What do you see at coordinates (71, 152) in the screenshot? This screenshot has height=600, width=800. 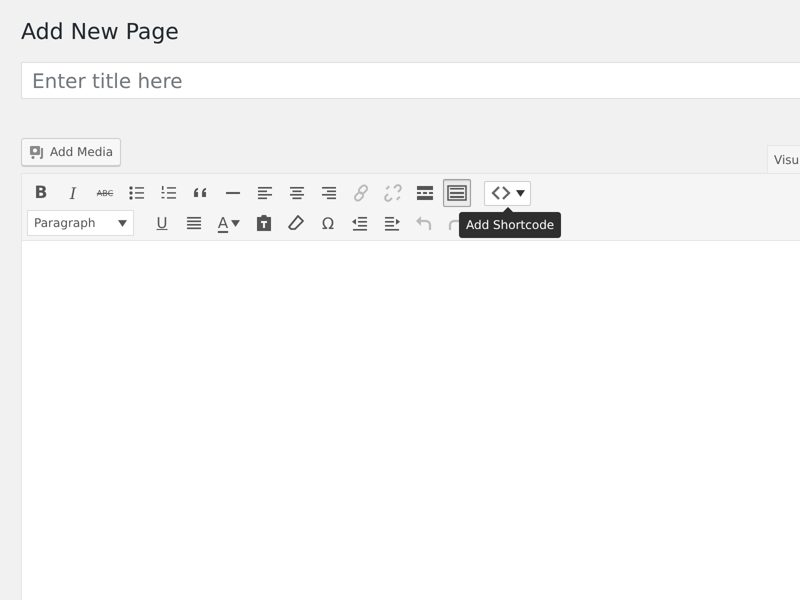 I see `add-media-button: Add Media` at bounding box center [71, 152].